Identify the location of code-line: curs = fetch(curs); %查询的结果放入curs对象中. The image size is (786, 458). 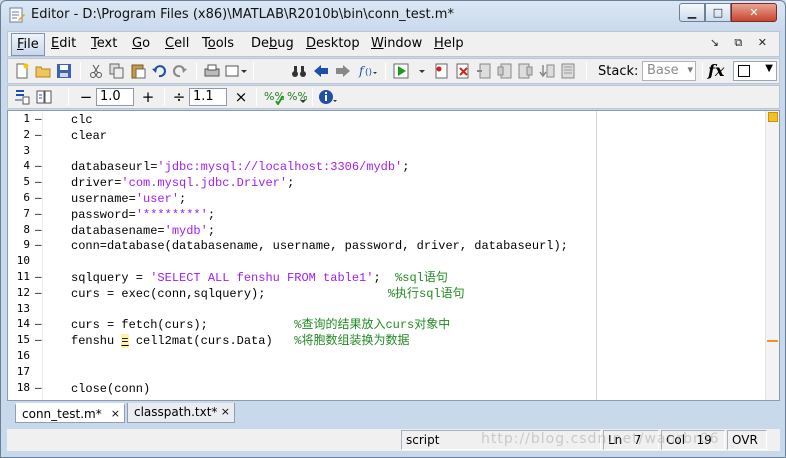
(260, 325).